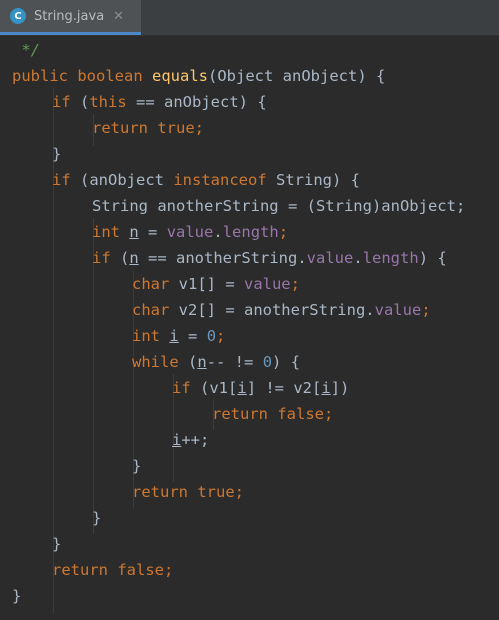 The height and width of the screenshot is (620, 499). I want to click on code-line: public boolean equals(Object anObject) {, so click(198, 76).